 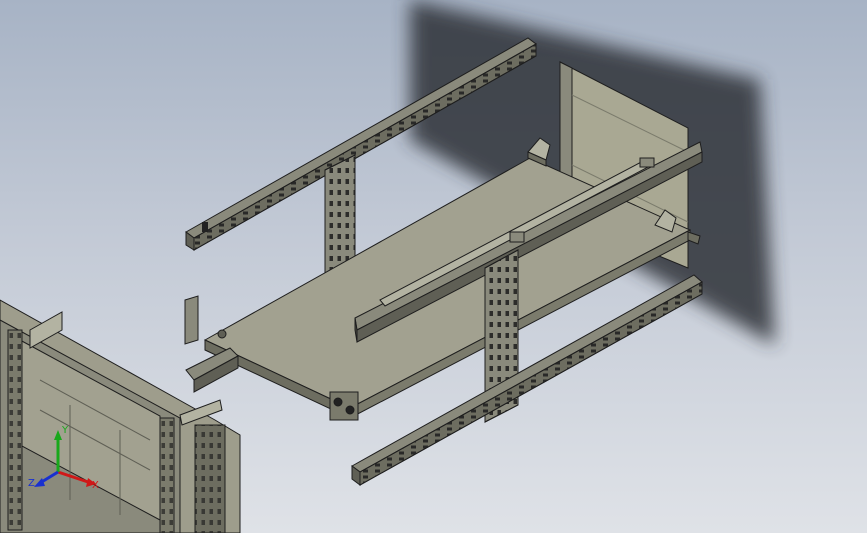 What do you see at coordinates (31, 483) in the screenshot?
I see `z-axis-label: Z` at bounding box center [31, 483].